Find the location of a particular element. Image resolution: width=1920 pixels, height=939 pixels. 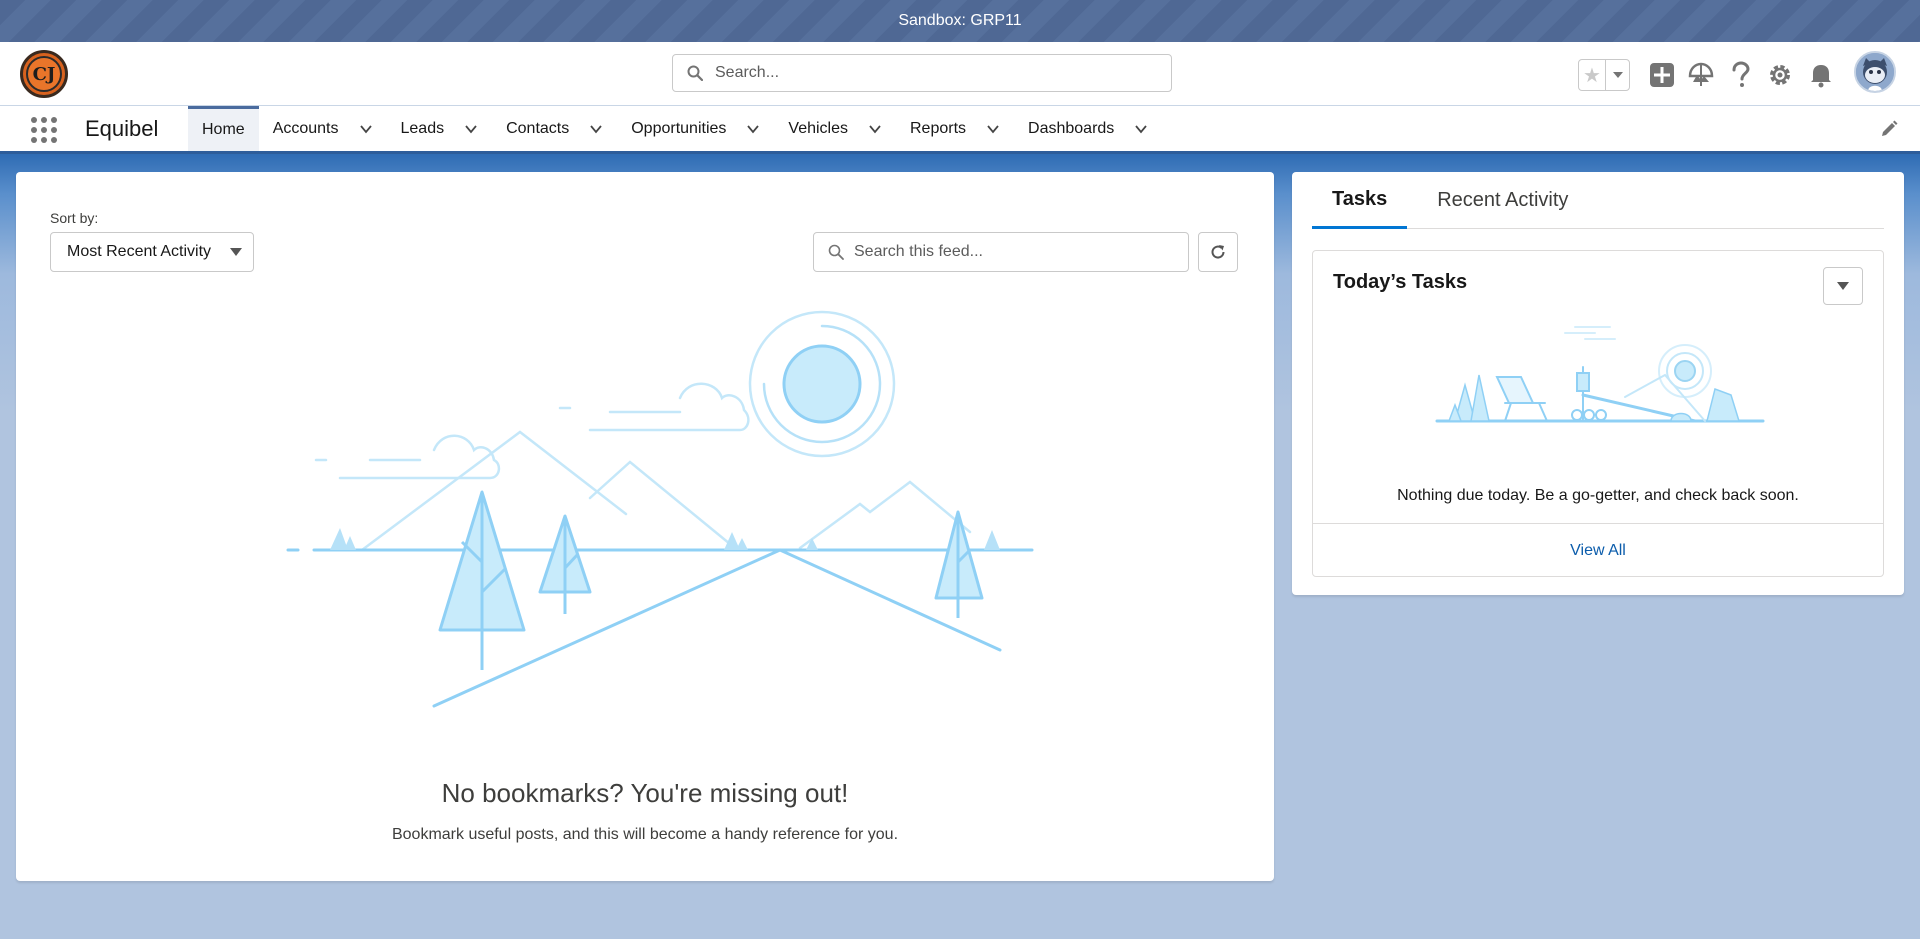

nav-item-label: Accounts is located at coordinates (305, 128).